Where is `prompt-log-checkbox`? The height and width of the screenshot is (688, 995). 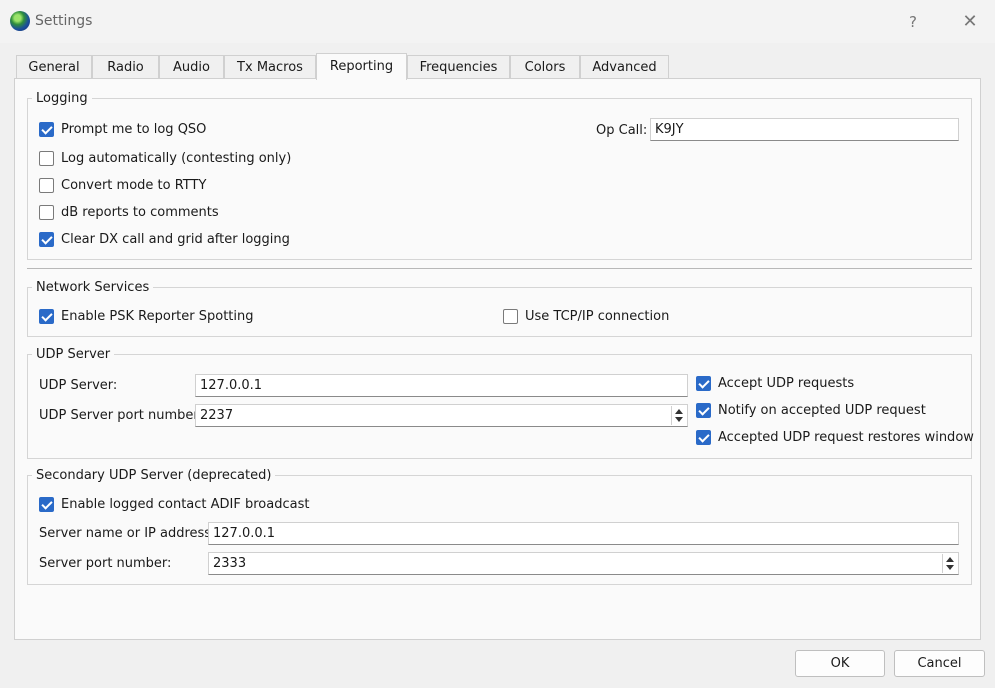
prompt-log-checkbox is located at coordinates (46, 129).